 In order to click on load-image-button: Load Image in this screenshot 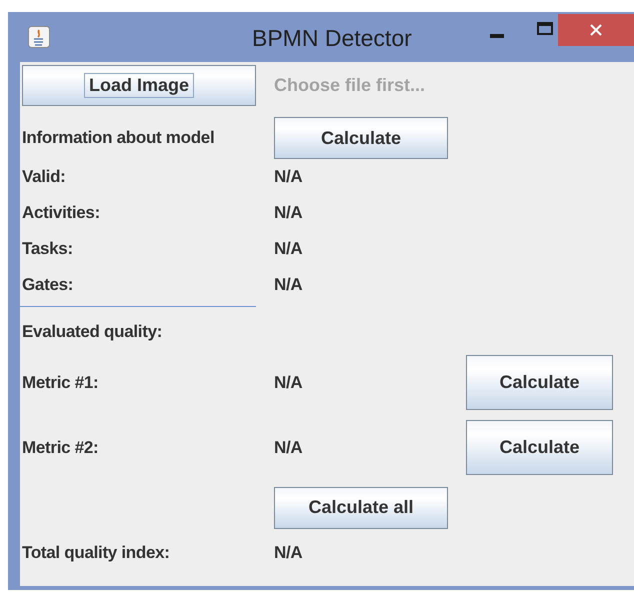, I will do `click(139, 85)`.